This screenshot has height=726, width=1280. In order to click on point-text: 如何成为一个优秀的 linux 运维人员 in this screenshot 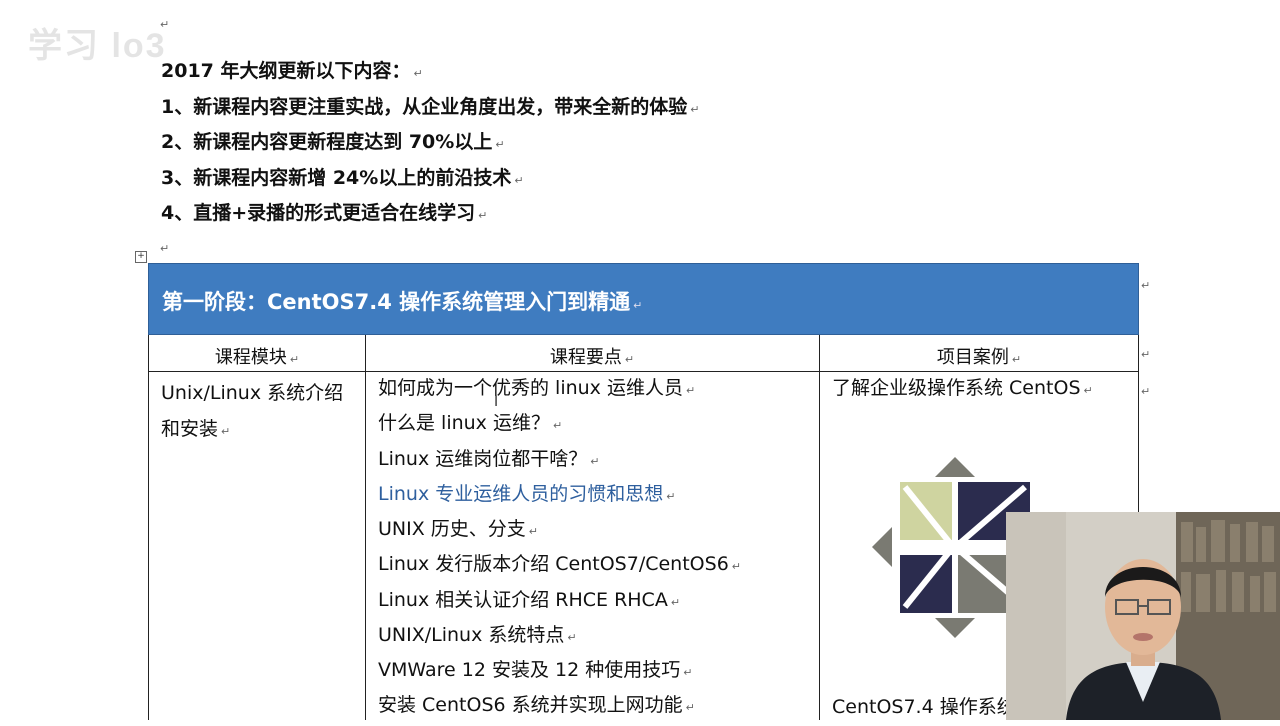, I will do `click(530, 388)`.